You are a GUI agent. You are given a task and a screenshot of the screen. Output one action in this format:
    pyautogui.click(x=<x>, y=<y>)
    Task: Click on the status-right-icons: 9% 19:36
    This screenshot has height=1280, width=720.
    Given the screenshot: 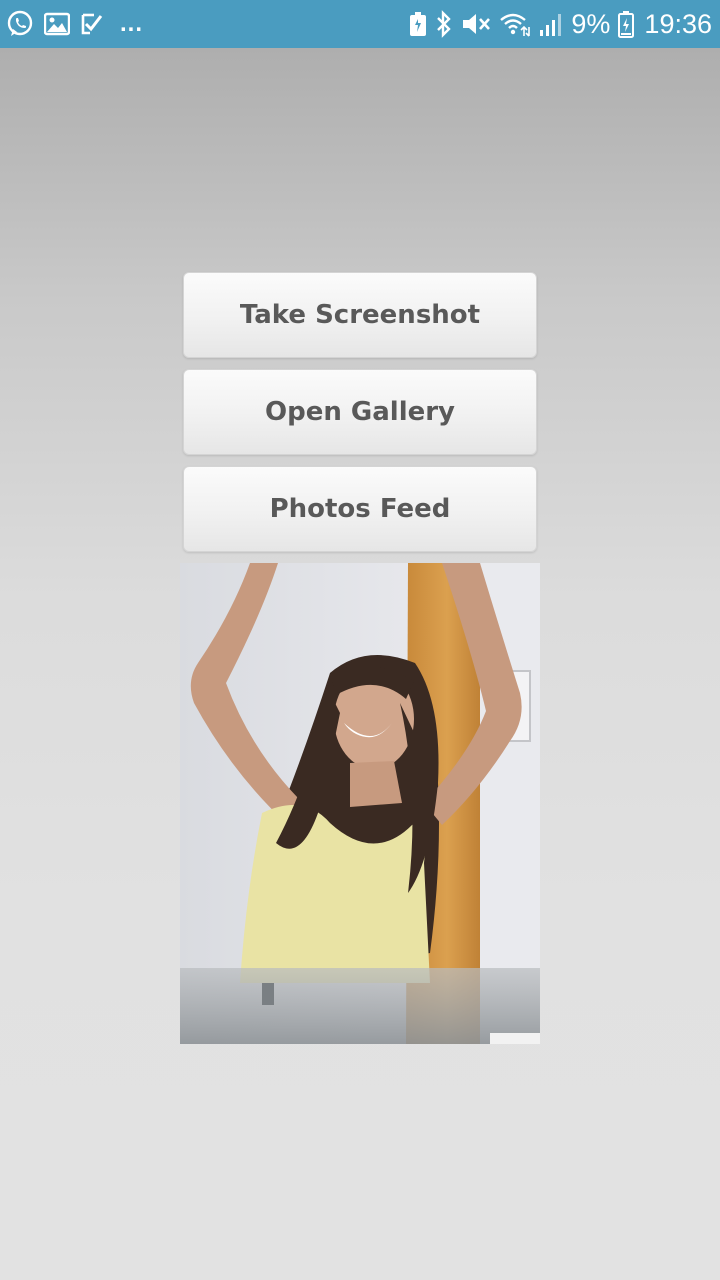 What is the action you would take?
    pyautogui.click(x=560, y=24)
    